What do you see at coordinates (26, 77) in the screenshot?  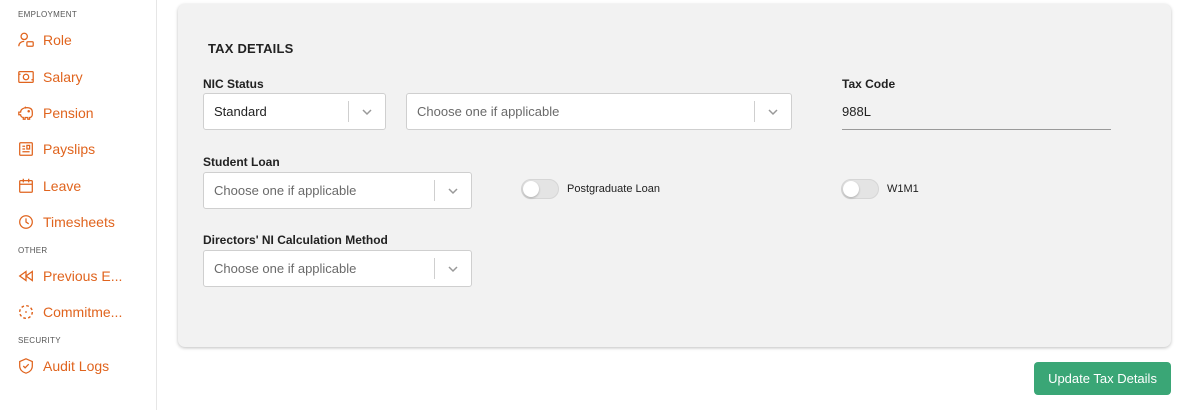 I see `banknote-icon` at bounding box center [26, 77].